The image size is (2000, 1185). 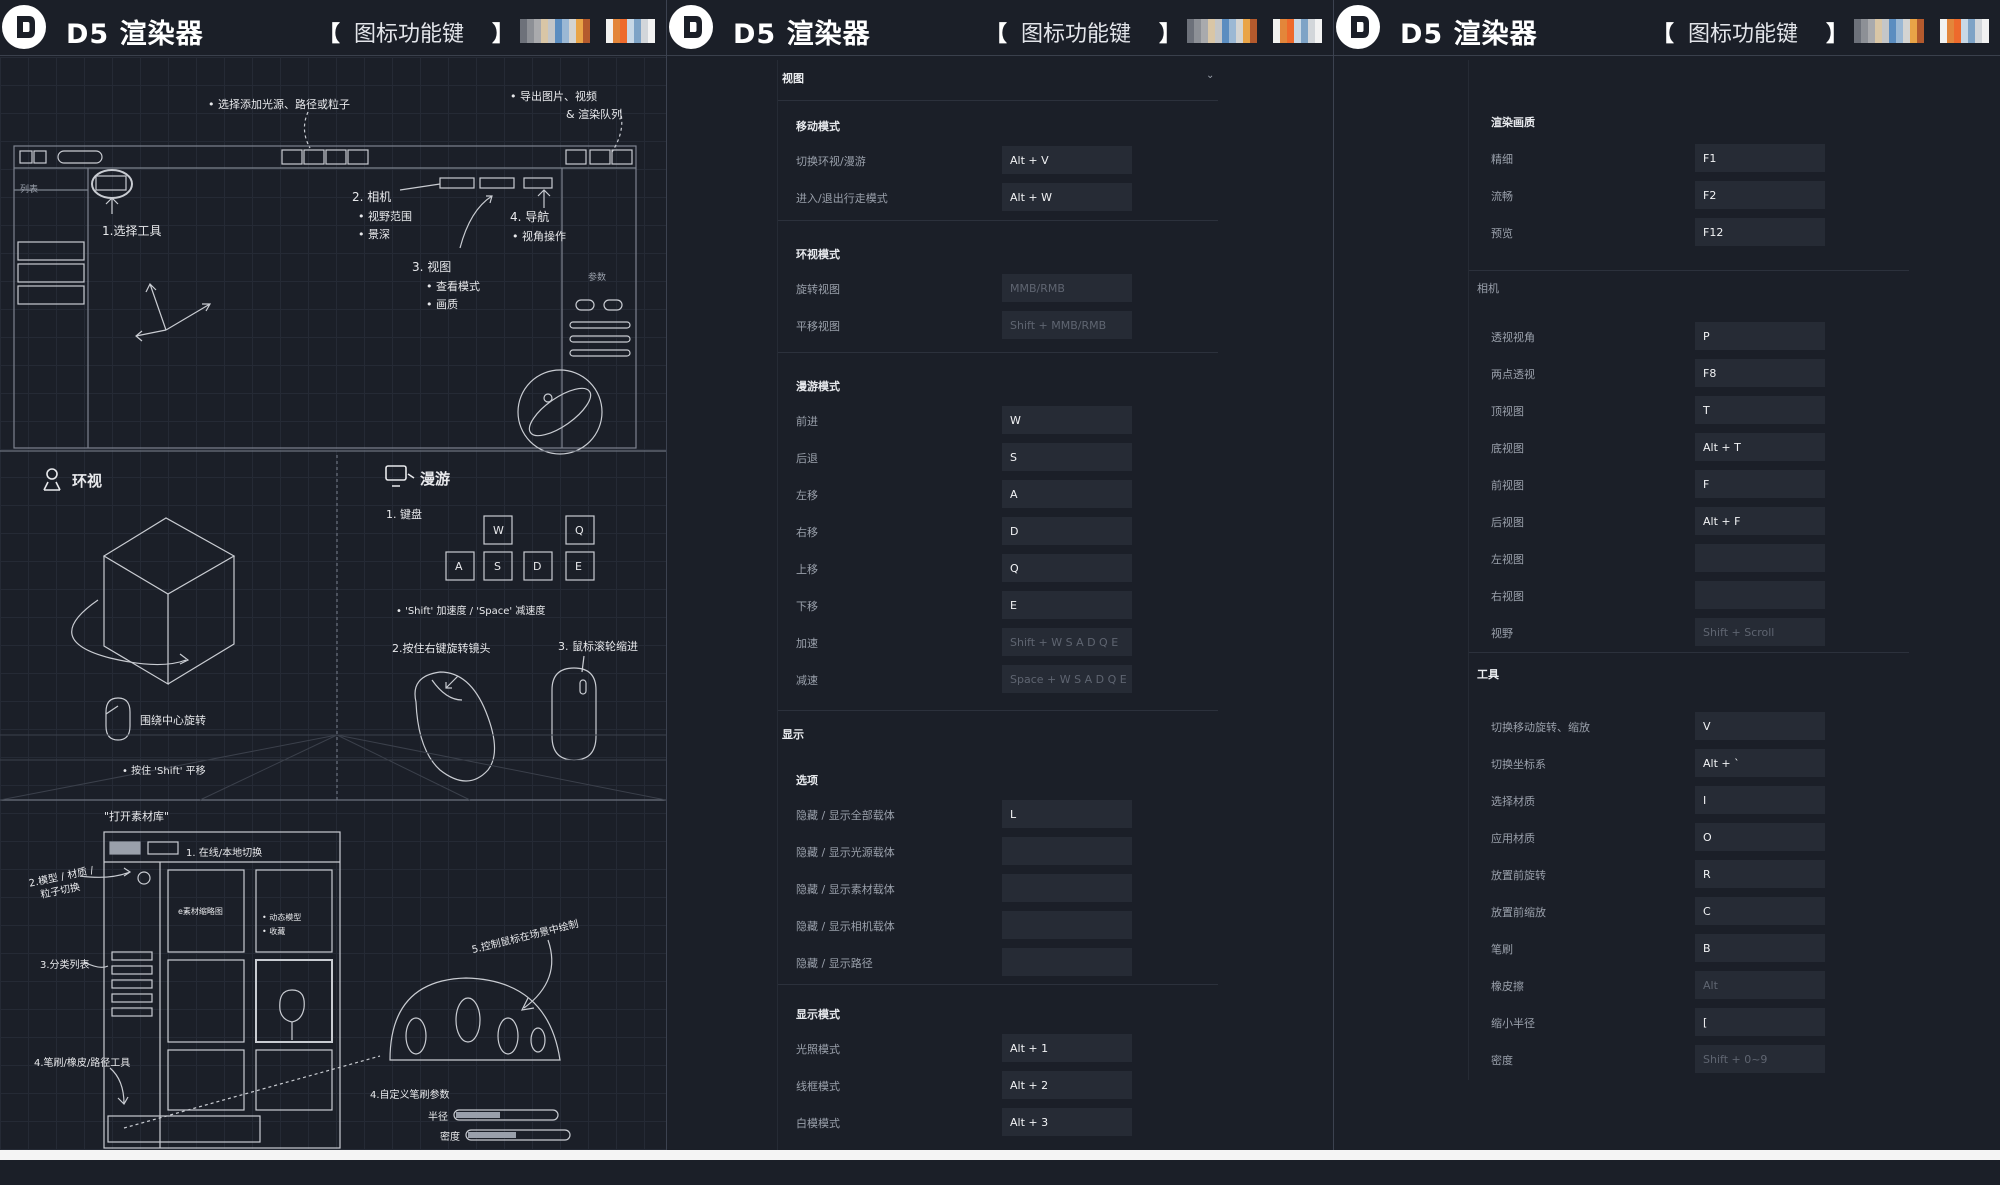 What do you see at coordinates (1000, 1155) in the screenshot?
I see `bottom-bar` at bounding box center [1000, 1155].